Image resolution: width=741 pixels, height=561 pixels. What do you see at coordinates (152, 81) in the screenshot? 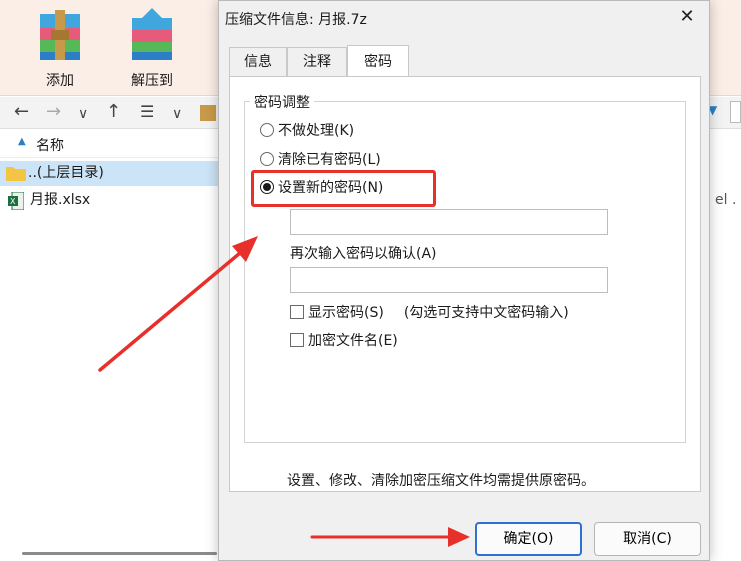
I see `extract-label: 解压到` at bounding box center [152, 81].